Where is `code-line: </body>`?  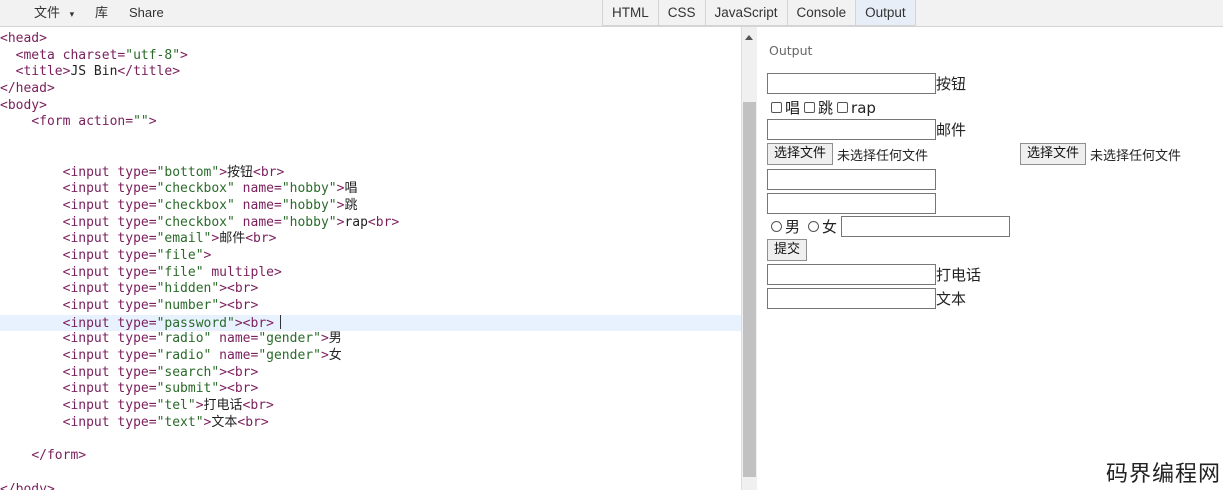
code-line: </body> is located at coordinates (370, 486).